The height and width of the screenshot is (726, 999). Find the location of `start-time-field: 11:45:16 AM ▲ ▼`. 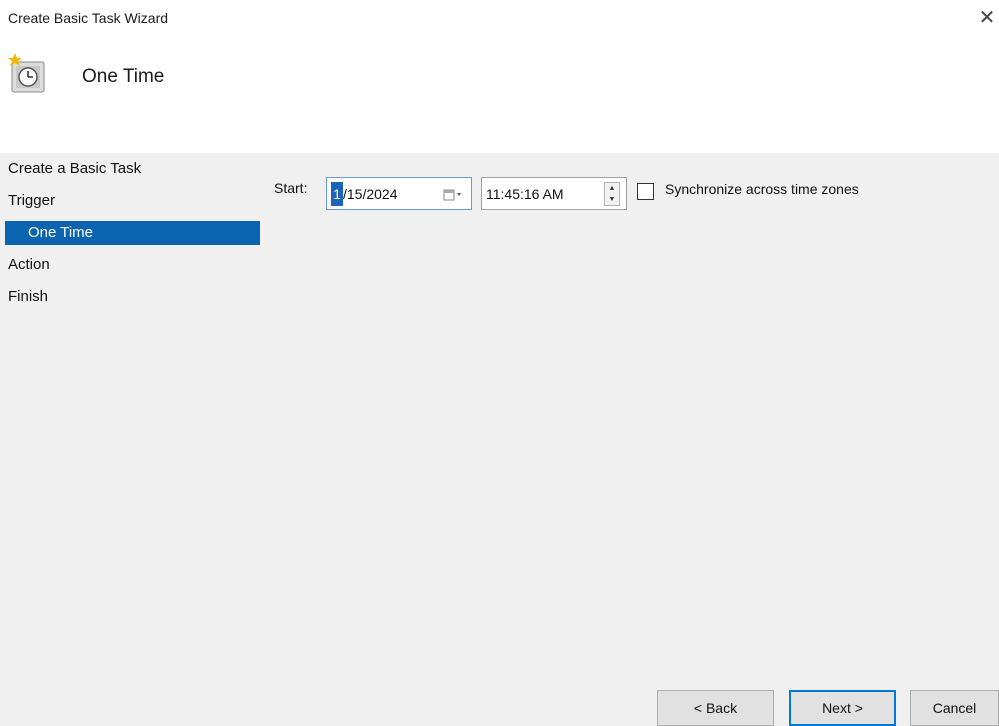

start-time-field: 11:45:16 AM ▲ ▼ is located at coordinates (554, 193).